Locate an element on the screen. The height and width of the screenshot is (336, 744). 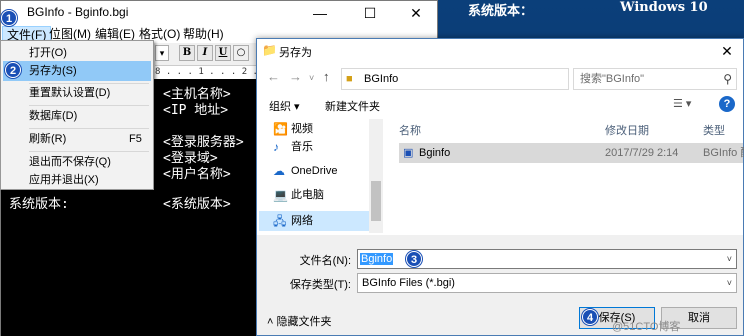
nav-item-onedrive: ☁ OneDrive is located at coordinates (309, 171).